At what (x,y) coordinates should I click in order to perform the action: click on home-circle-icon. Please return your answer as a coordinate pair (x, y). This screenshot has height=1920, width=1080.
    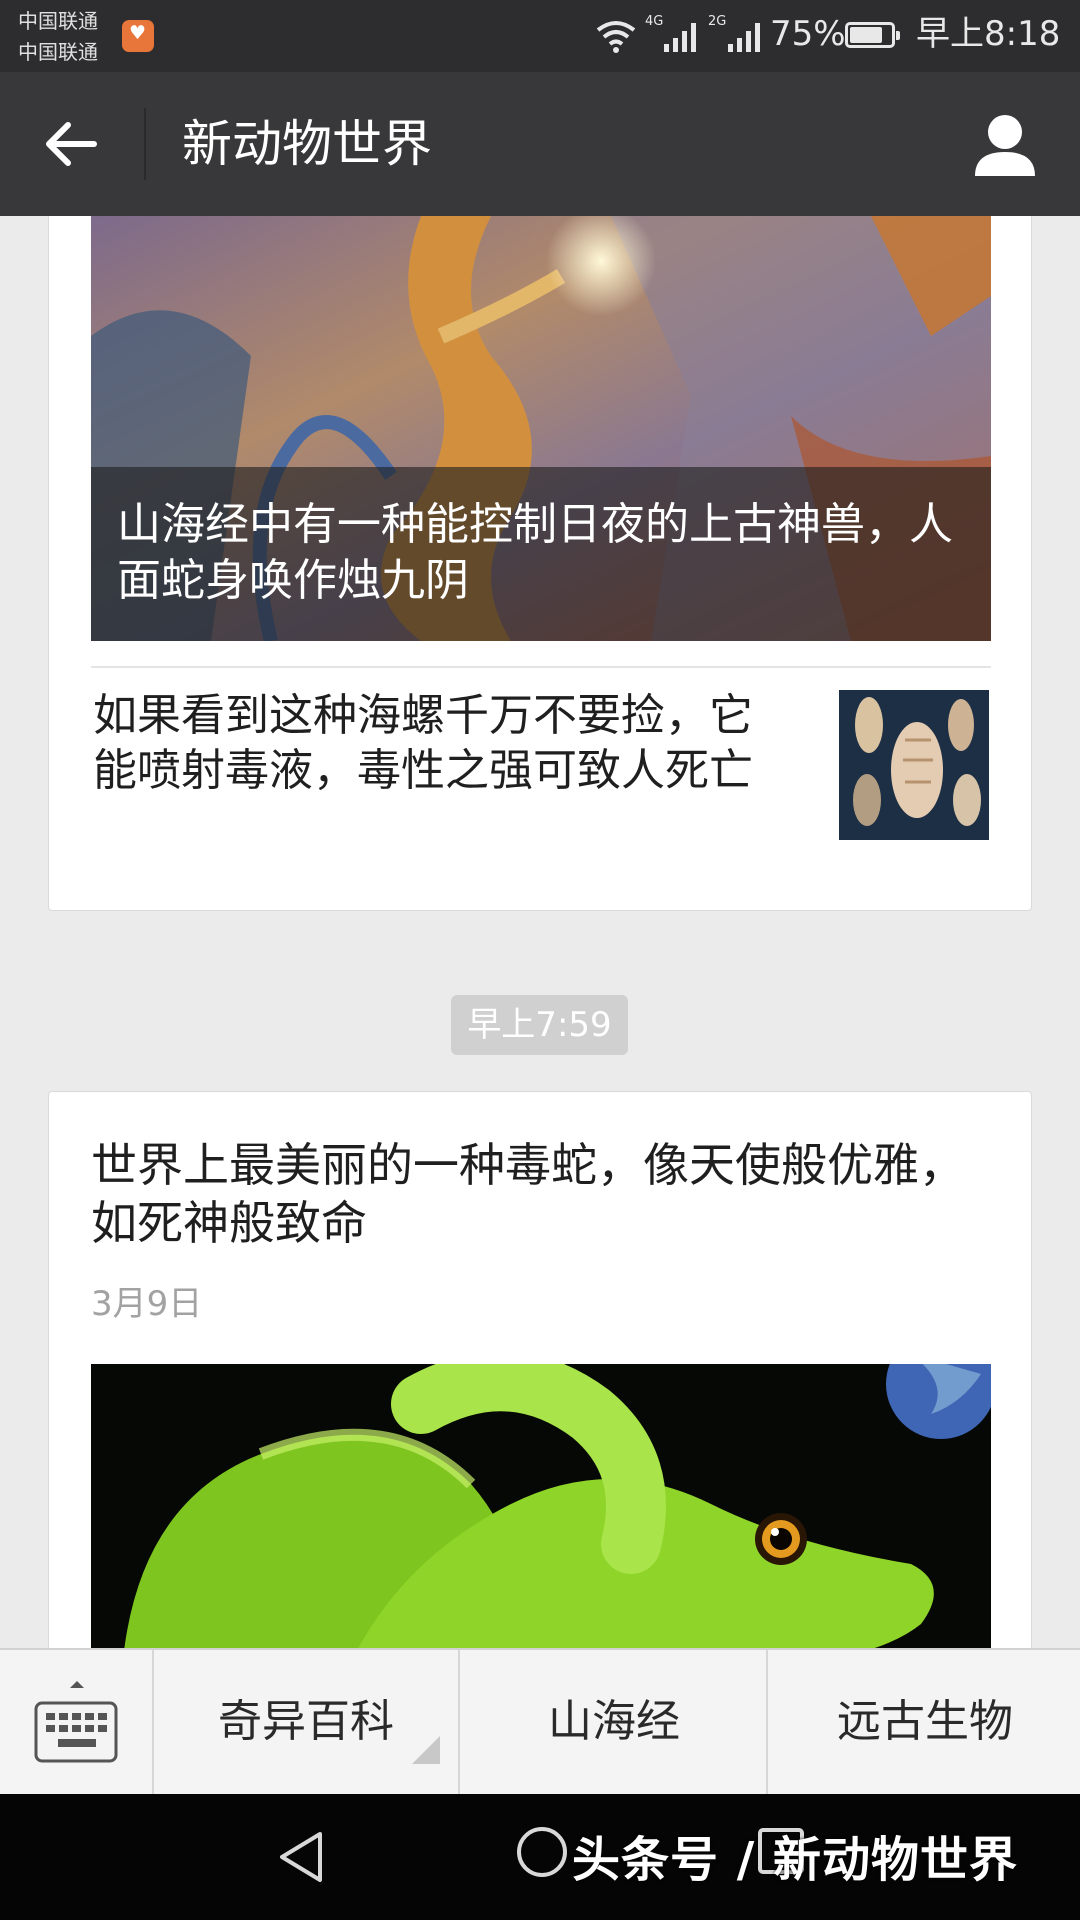
    Looking at the image, I should click on (542, 1857).